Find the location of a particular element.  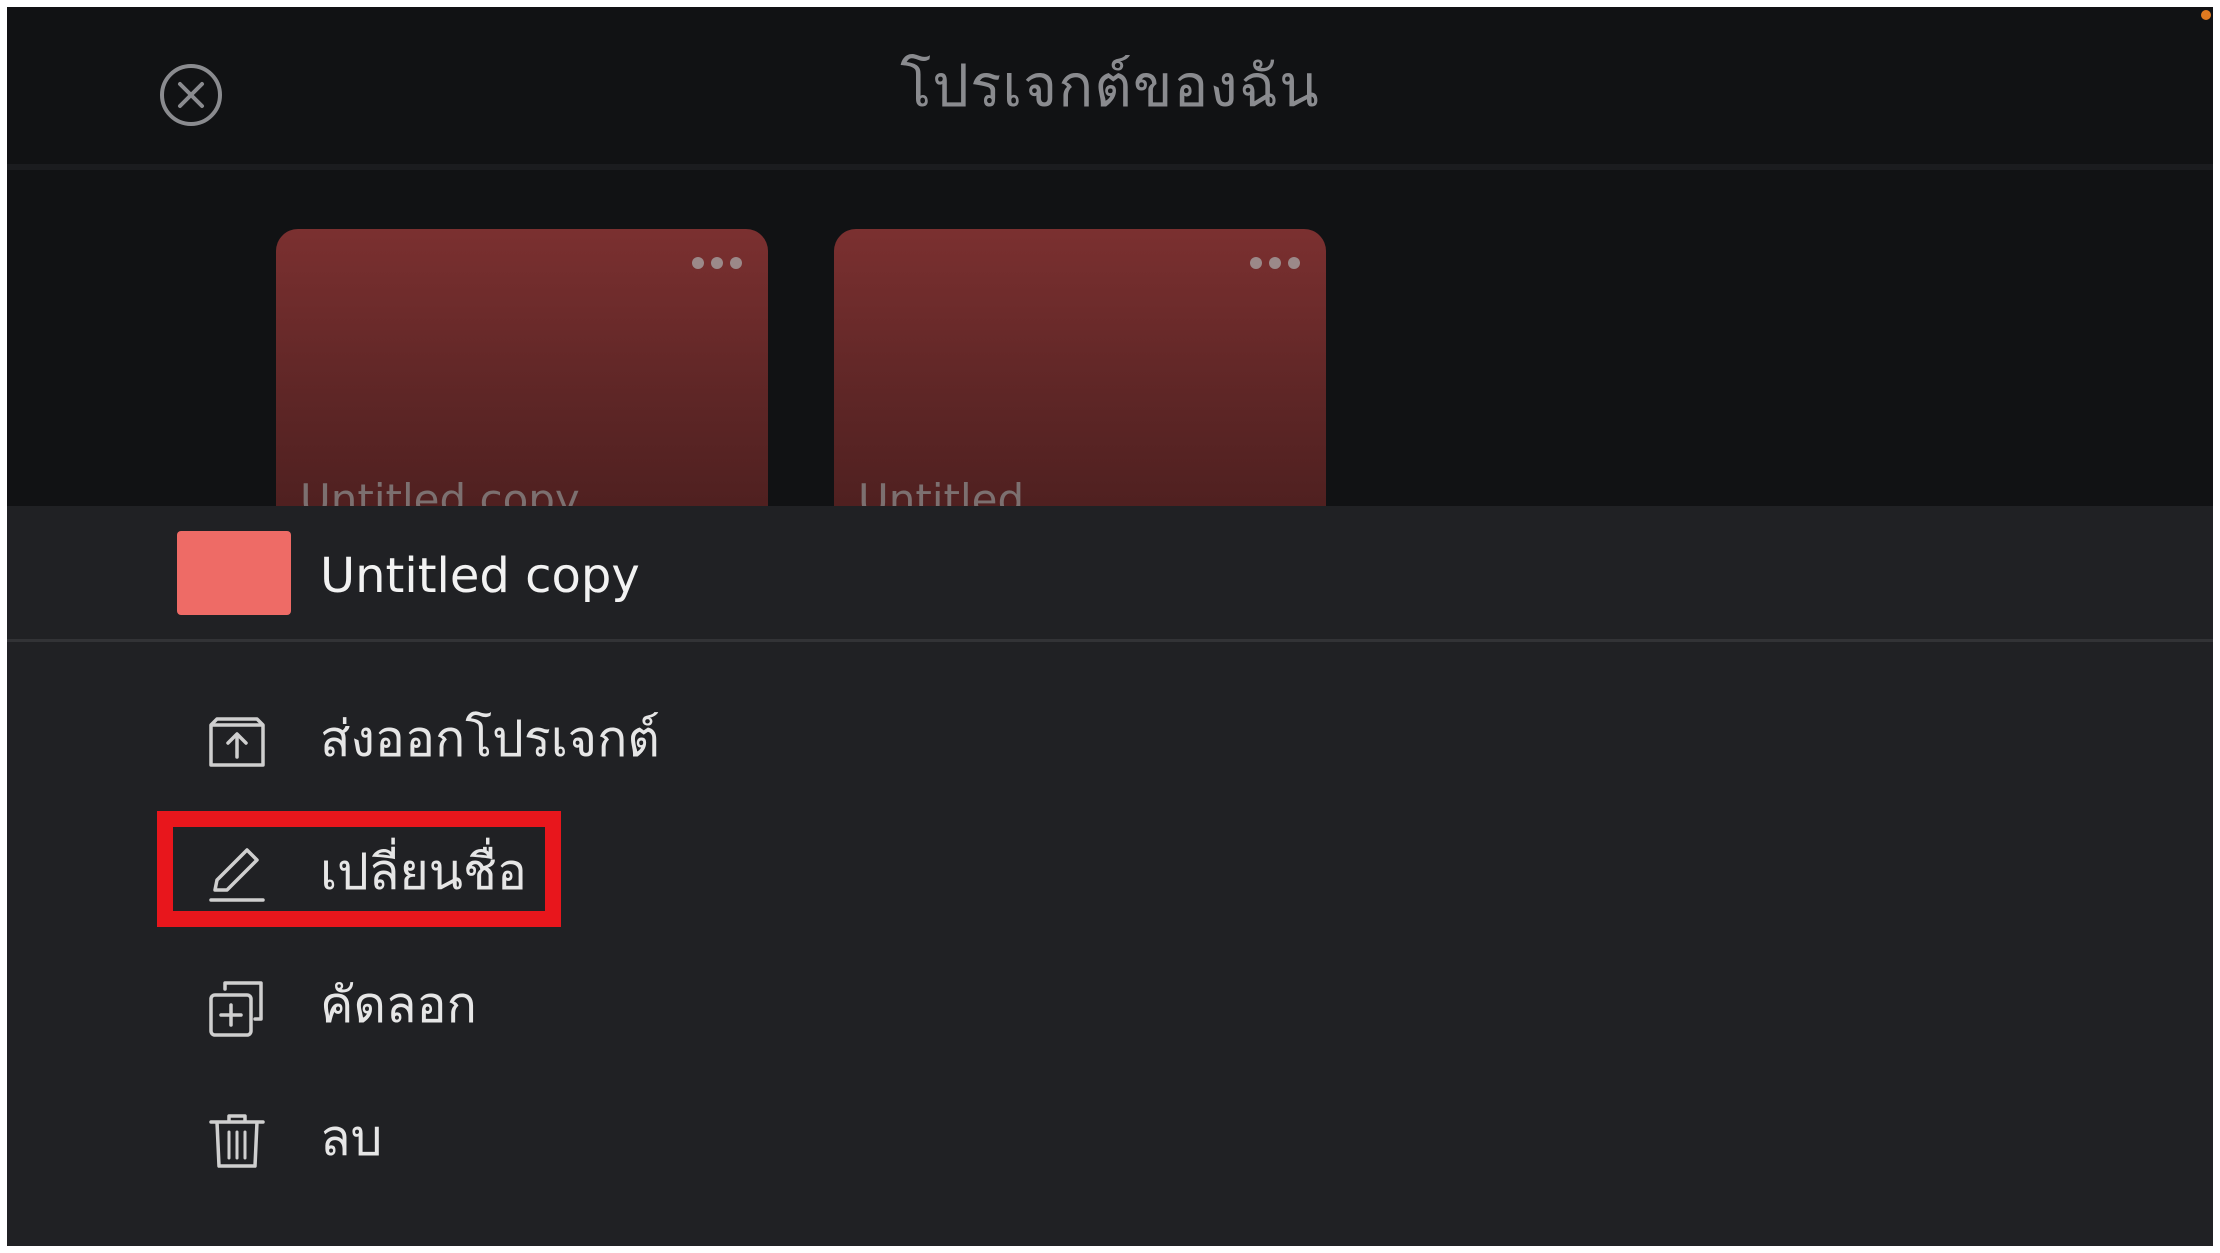

header-divider is located at coordinates (1110, 167).